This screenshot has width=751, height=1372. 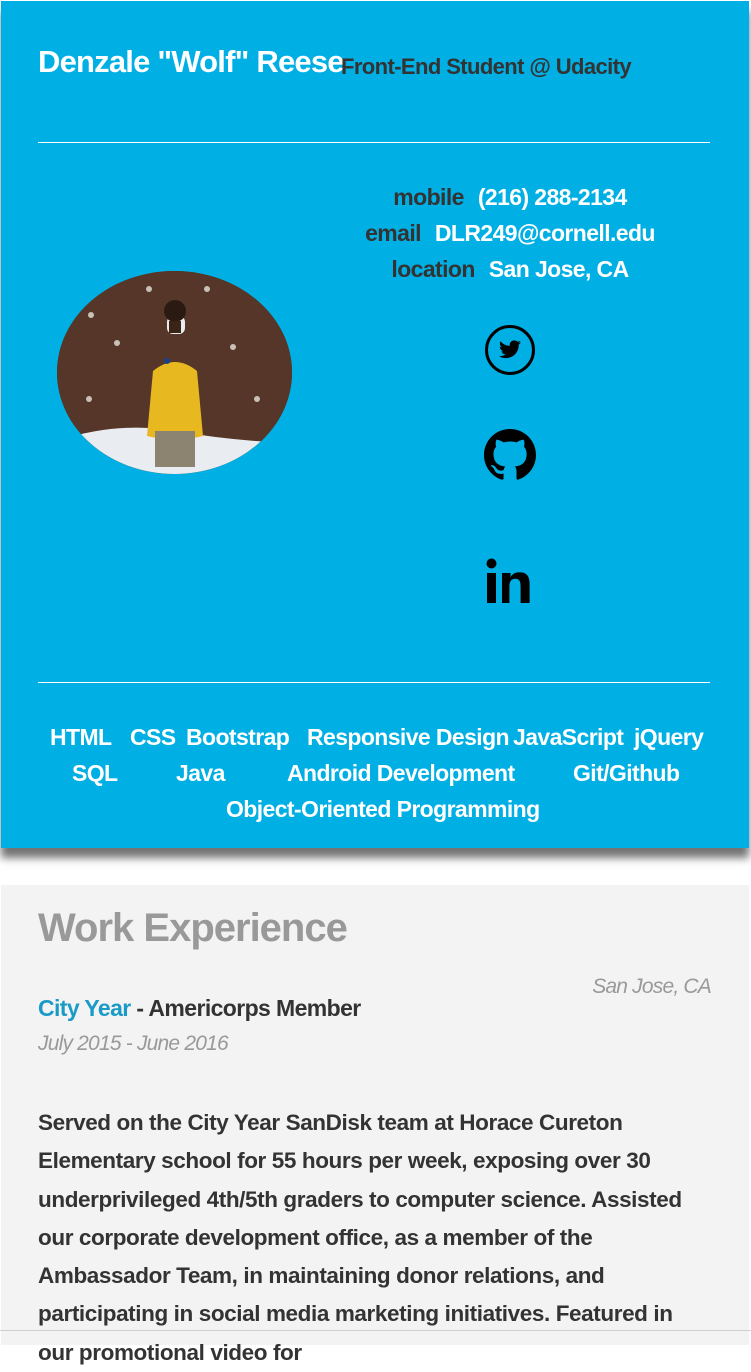 What do you see at coordinates (486, 66) in the screenshot?
I see `profile-role: Front-End Student @ Udacity` at bounding box center [486, 66].